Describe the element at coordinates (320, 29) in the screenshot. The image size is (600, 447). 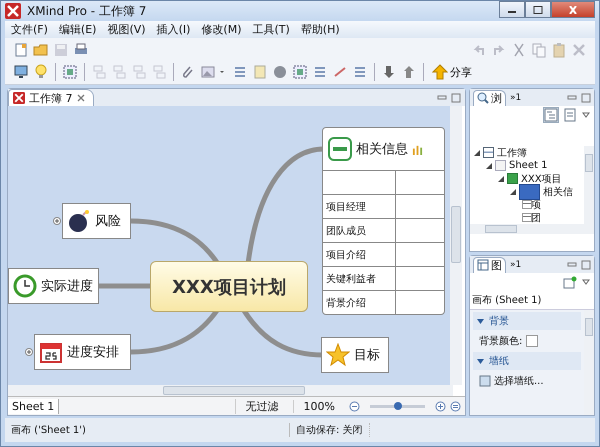
I see `menu-item: 帮助(H)` at that location.